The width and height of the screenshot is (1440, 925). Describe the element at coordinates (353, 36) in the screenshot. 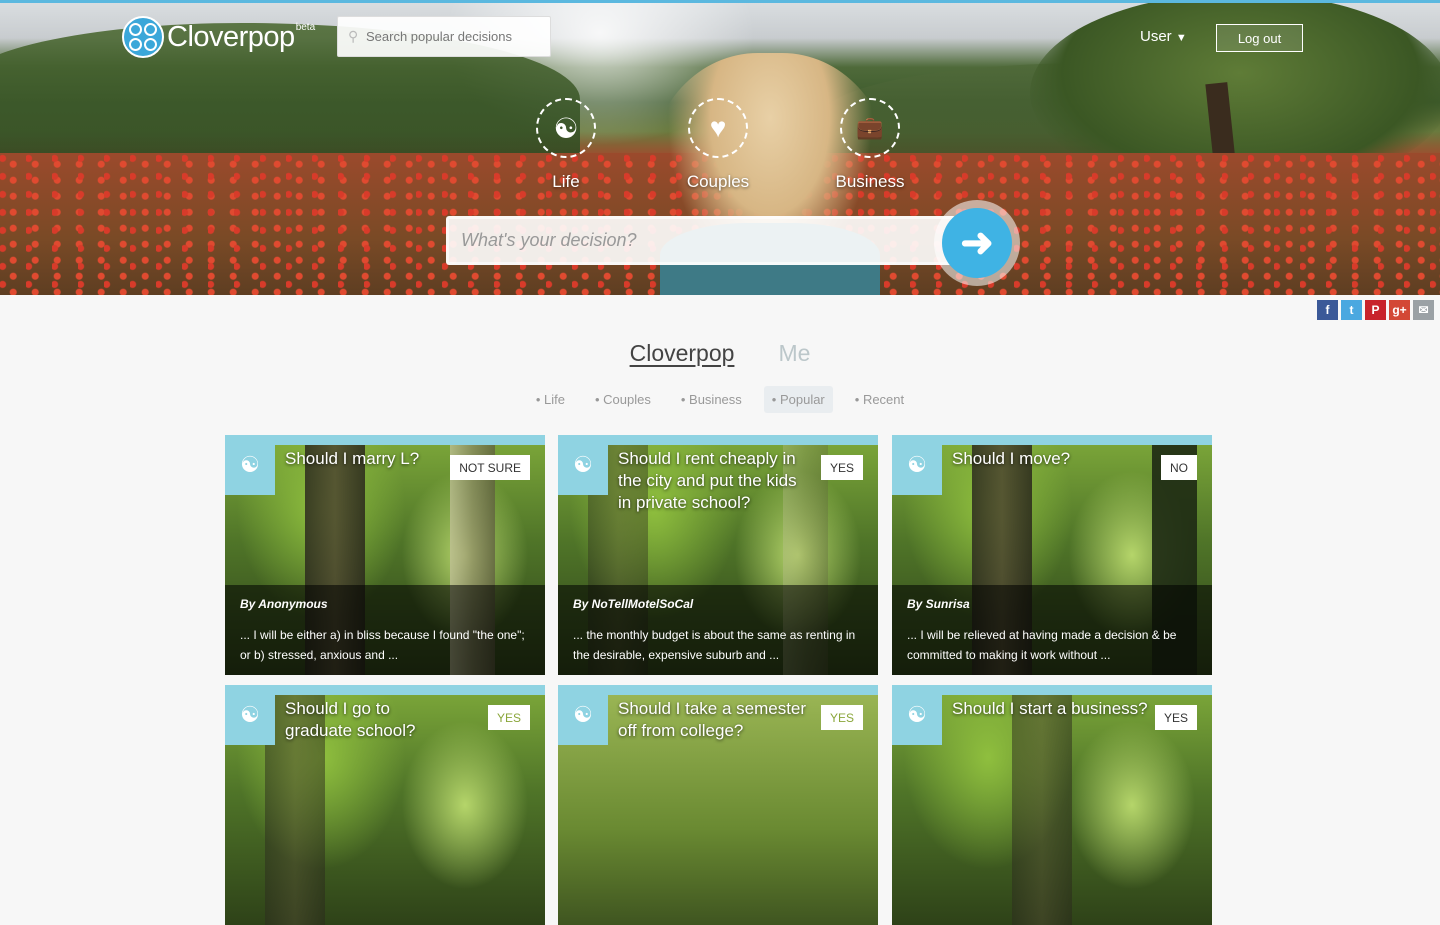

I see `search-icon: ⚲` at that location.